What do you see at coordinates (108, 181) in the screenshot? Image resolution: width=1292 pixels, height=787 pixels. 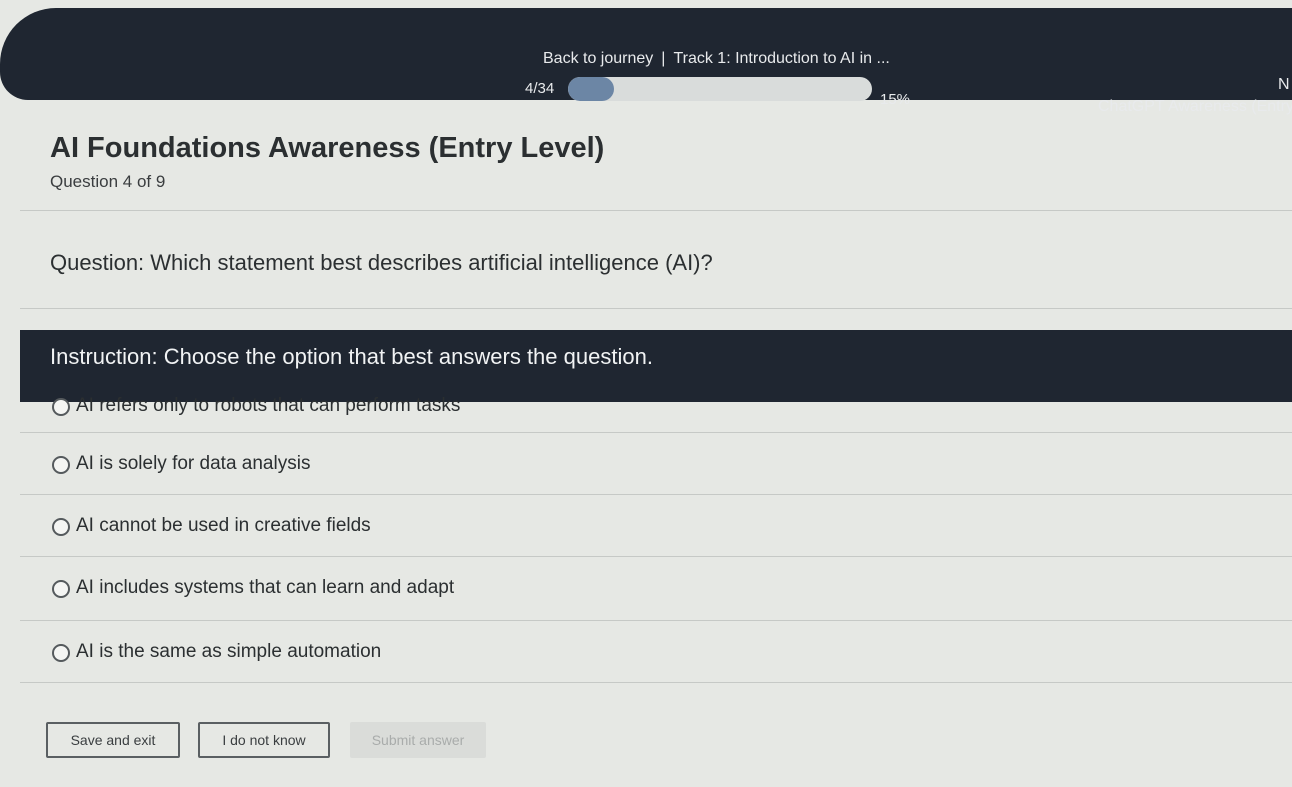 I see `question-counter: Question 4 of 9` at bounding box center [108, 181].